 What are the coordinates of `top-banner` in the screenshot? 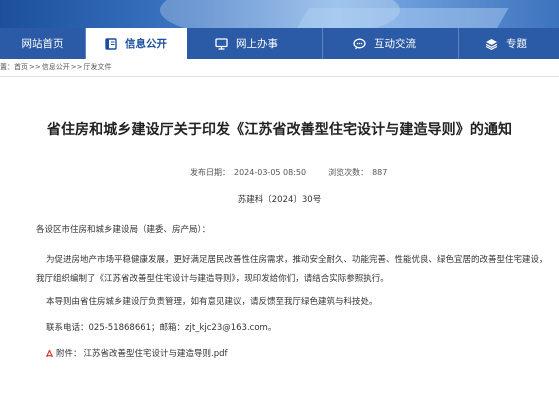 It's located at (279, 14).